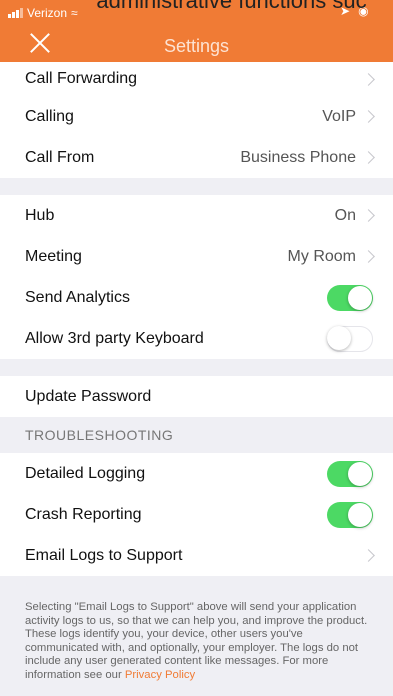  What do you see at coordinates (114, 338) in the screenshot?
I see `row-label: Allow 3rd party Keyboard` at bounding box center [114, 338].